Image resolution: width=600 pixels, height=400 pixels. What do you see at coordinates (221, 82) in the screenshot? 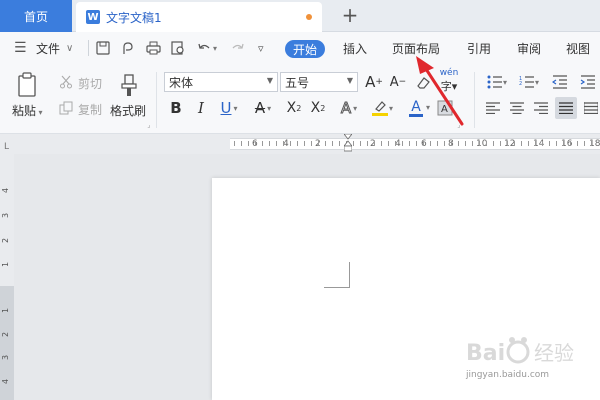
I see `font-name-select: 宋体 ▼` at bounding box center [221, 82].